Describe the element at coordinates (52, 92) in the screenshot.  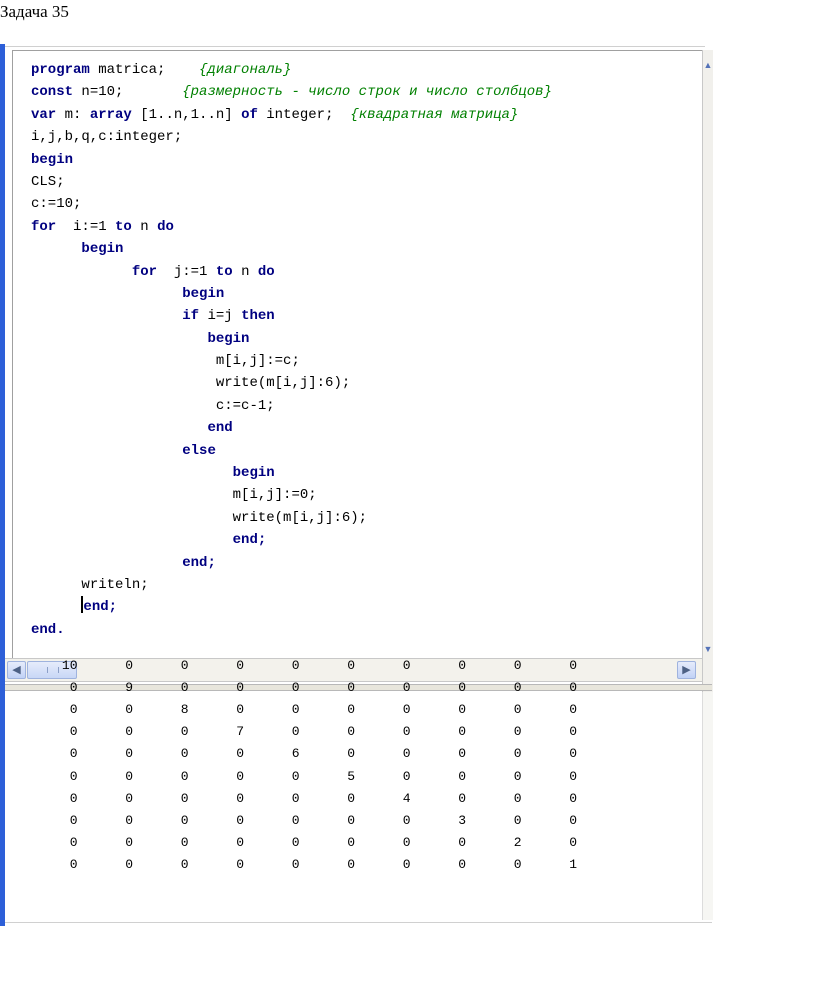
I see `code-keyword: const` at that location.